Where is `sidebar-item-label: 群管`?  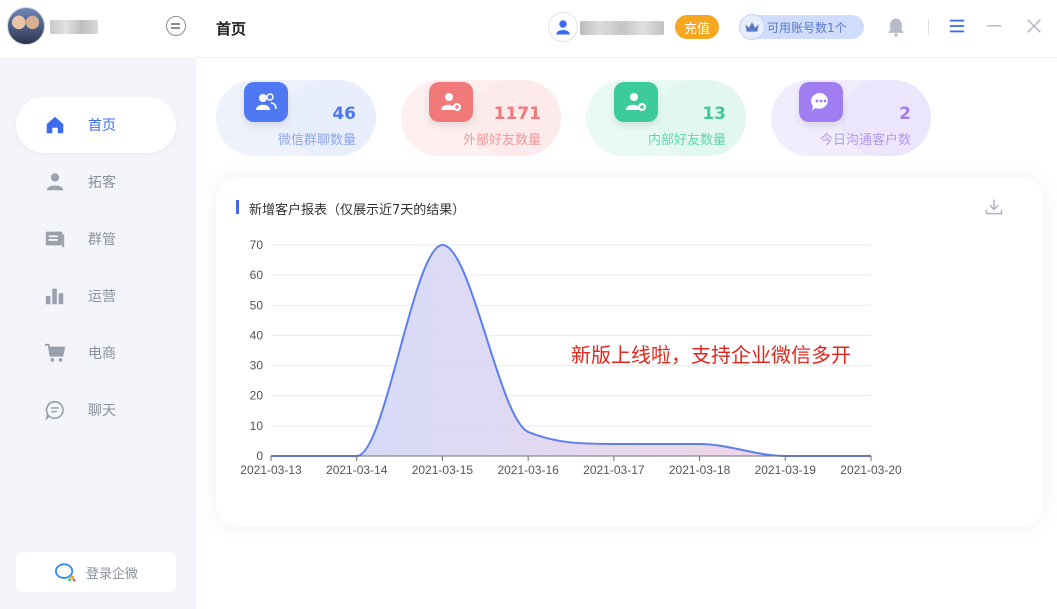
sidebar-item-label: 群管 is located at coordinates (102, 240).